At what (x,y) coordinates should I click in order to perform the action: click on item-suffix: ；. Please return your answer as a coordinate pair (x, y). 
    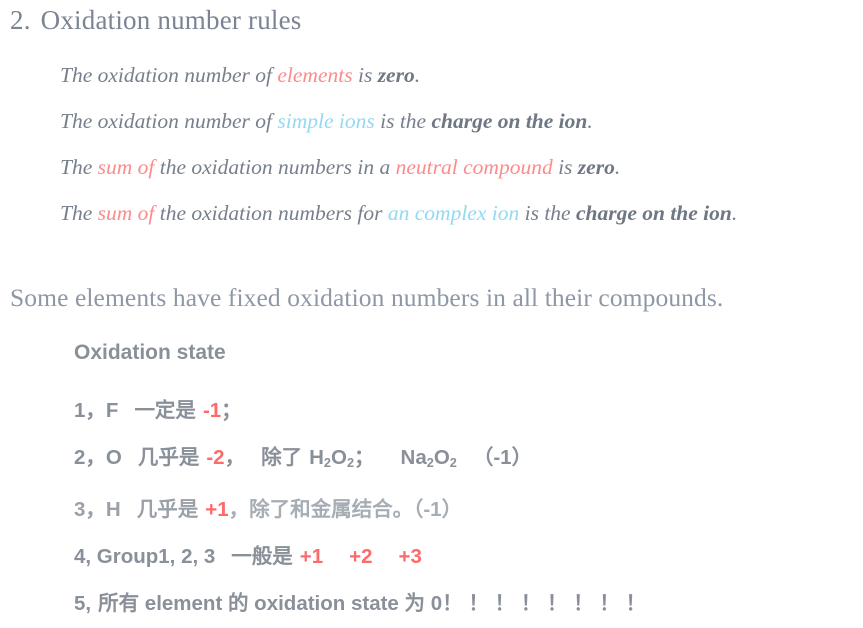
    Looking at the image, I should click on (231, 410).